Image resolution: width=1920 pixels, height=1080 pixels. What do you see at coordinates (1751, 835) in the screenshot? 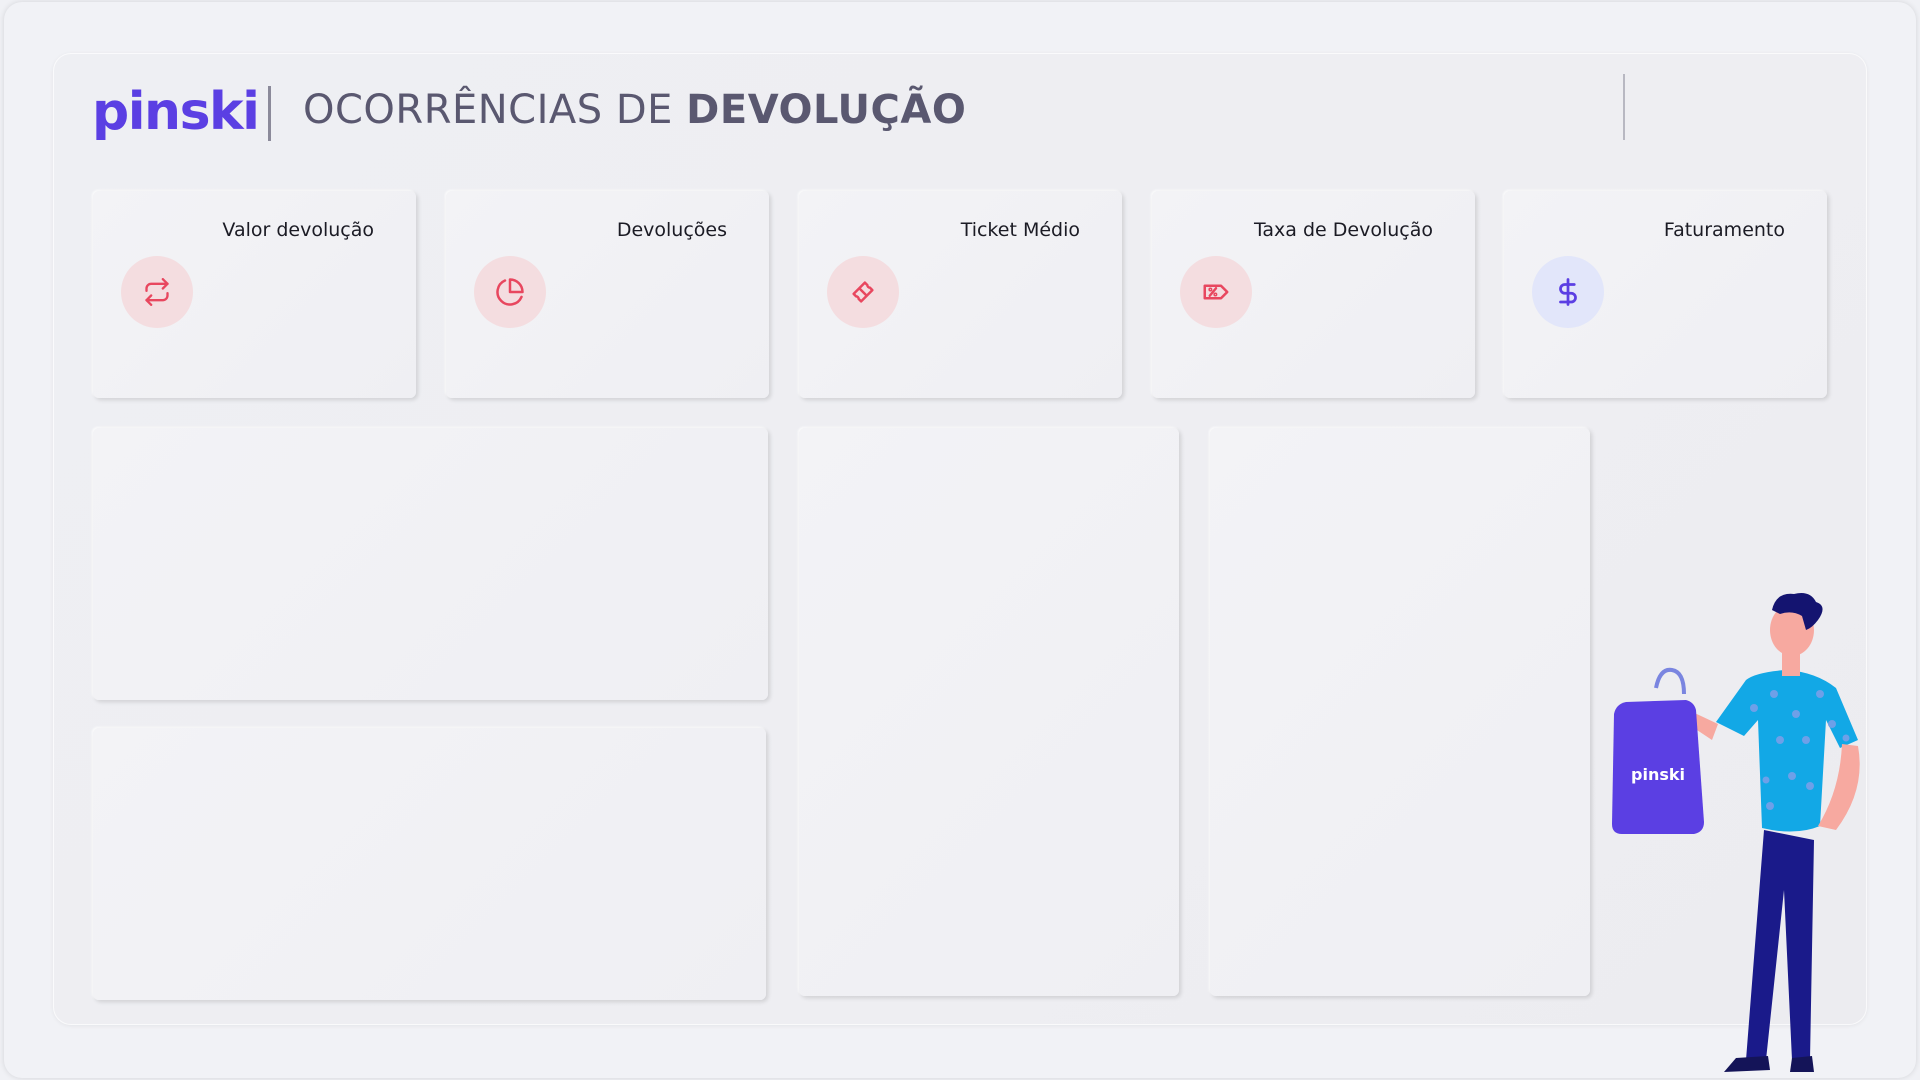
I see `shopper-illustration: pinski` at bounding box center [1751, 835].